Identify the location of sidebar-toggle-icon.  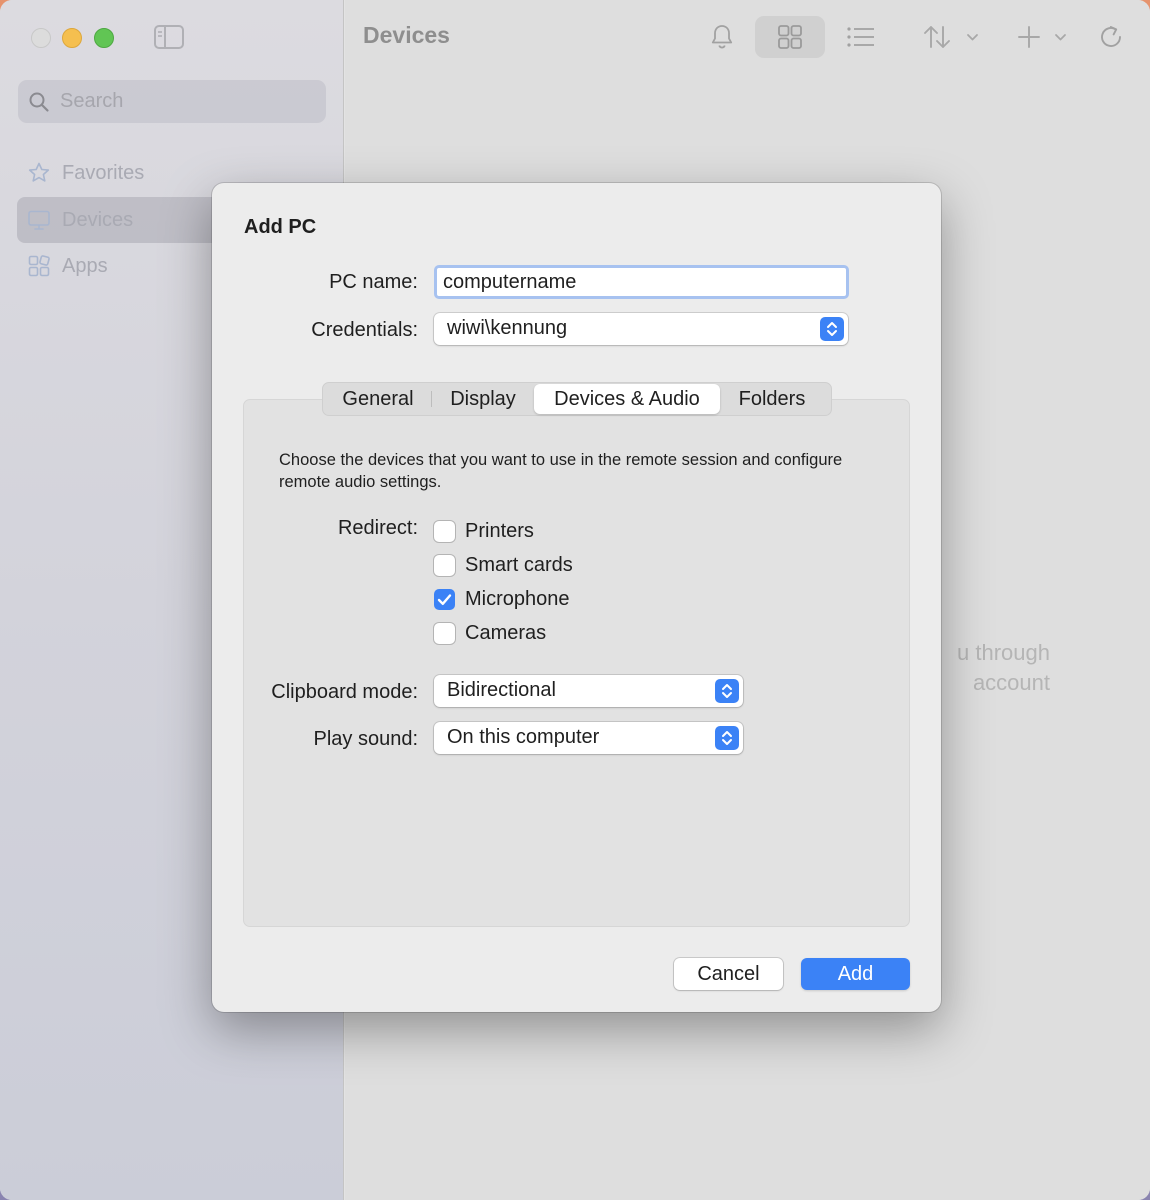
(169, 37).